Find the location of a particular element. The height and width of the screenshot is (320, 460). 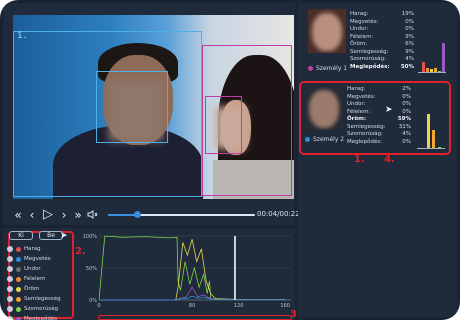

legend-item: Öröm is located at coordinates (34, 289).